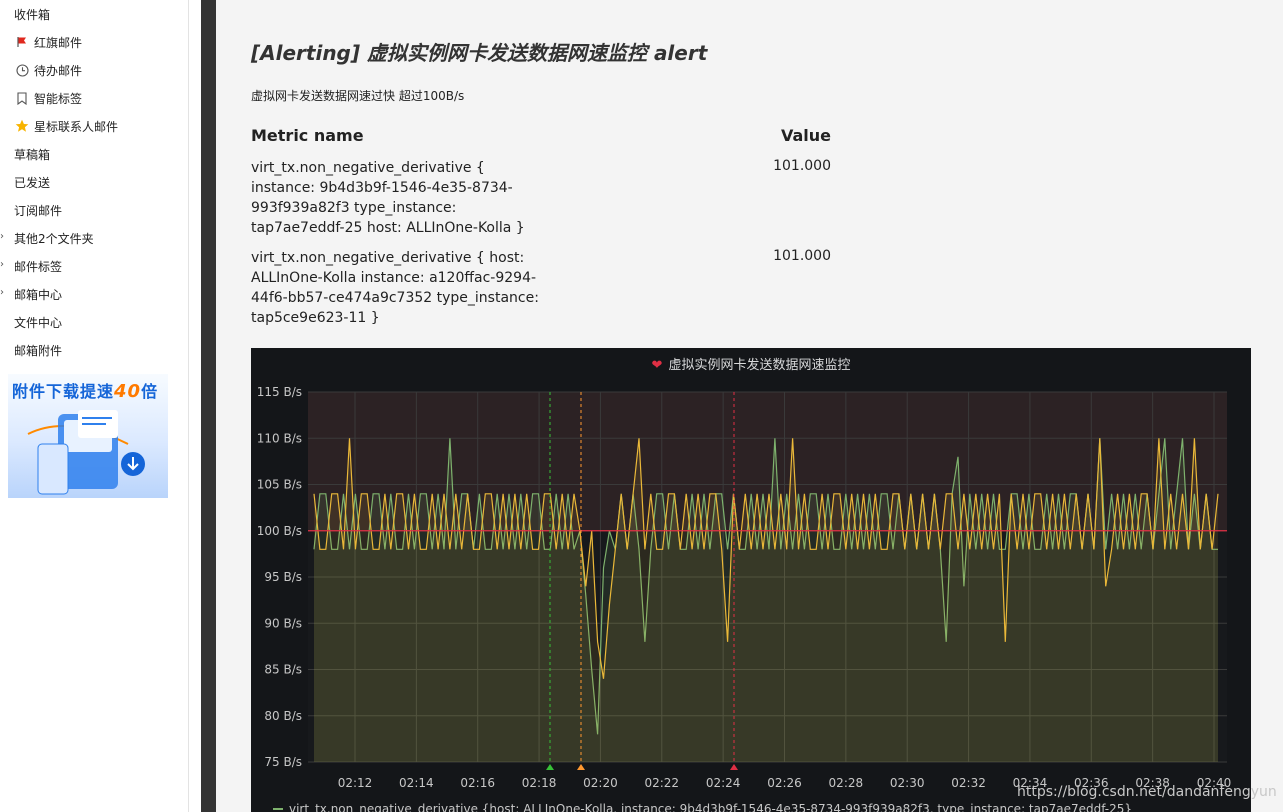  What do you see at coordinates (358, 96) in the screenshot?
I see `alert-message: 虚拟网卡发送数据网速过快 超过100B/s` at bounding box center [358, 96].